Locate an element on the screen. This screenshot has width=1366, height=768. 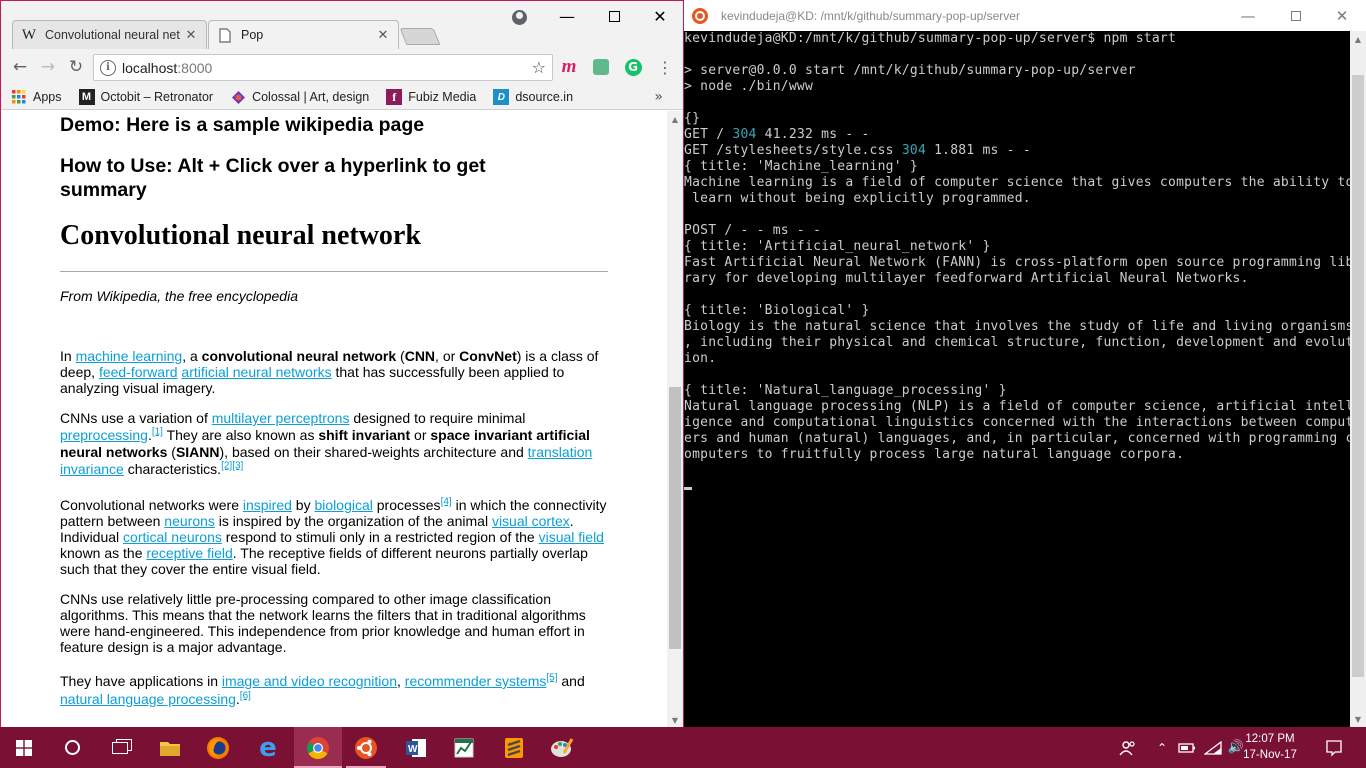
link-receptive-field: receptive field is located at coordinates (189, 553).